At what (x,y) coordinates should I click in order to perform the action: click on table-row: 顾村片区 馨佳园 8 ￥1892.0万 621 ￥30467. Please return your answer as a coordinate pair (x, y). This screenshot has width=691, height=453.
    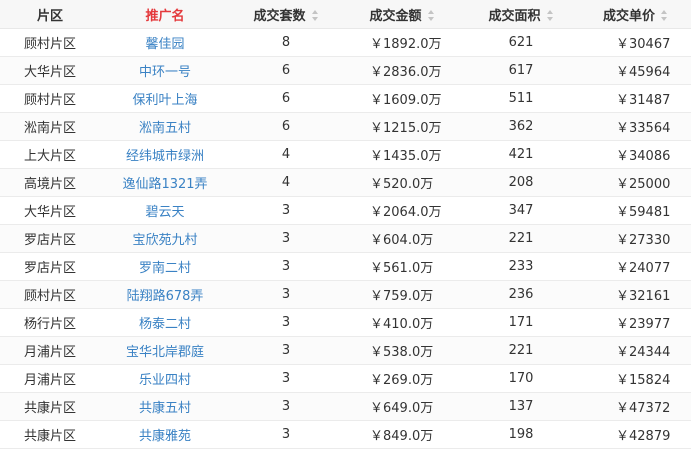
    Looking at the image, I should click on (345, 42).